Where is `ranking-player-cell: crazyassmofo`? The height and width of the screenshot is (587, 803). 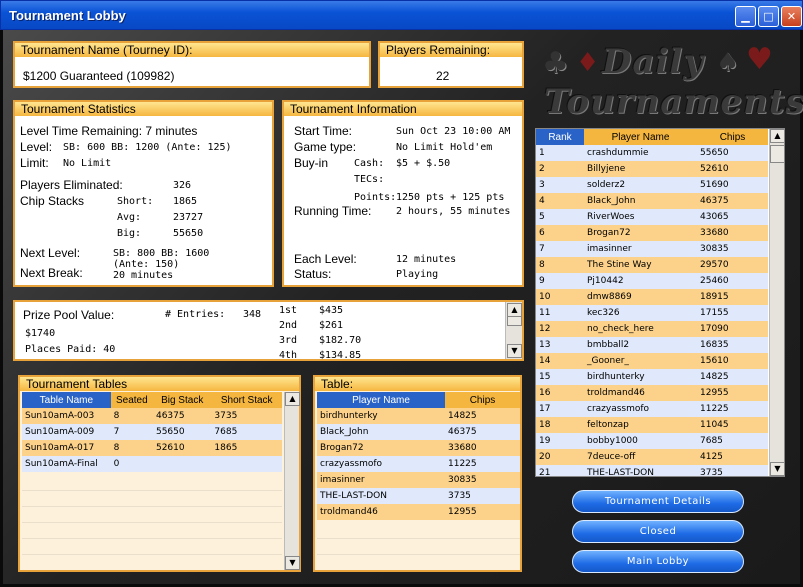
ranking-player-cell: crazyassmofo is located at coordinates (618, 409).